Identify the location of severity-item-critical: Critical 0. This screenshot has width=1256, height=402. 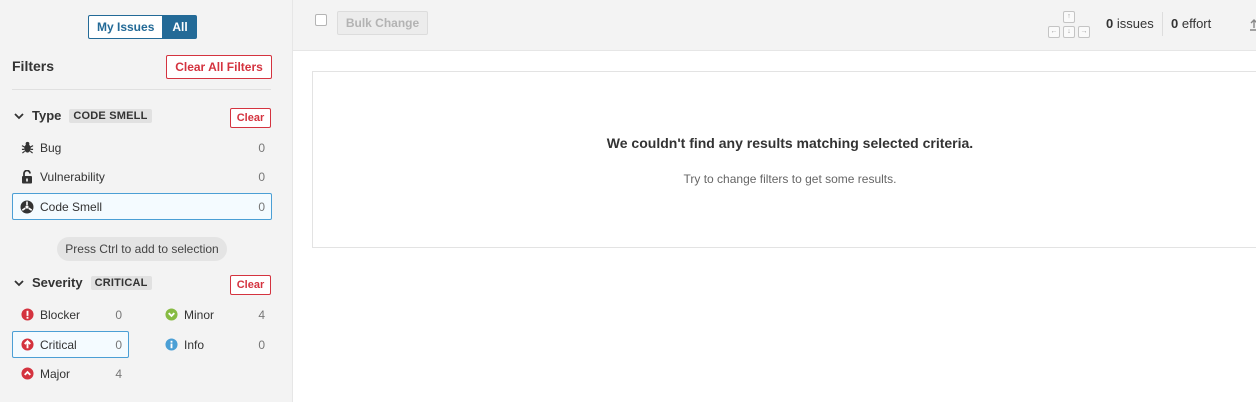
(70, 344).